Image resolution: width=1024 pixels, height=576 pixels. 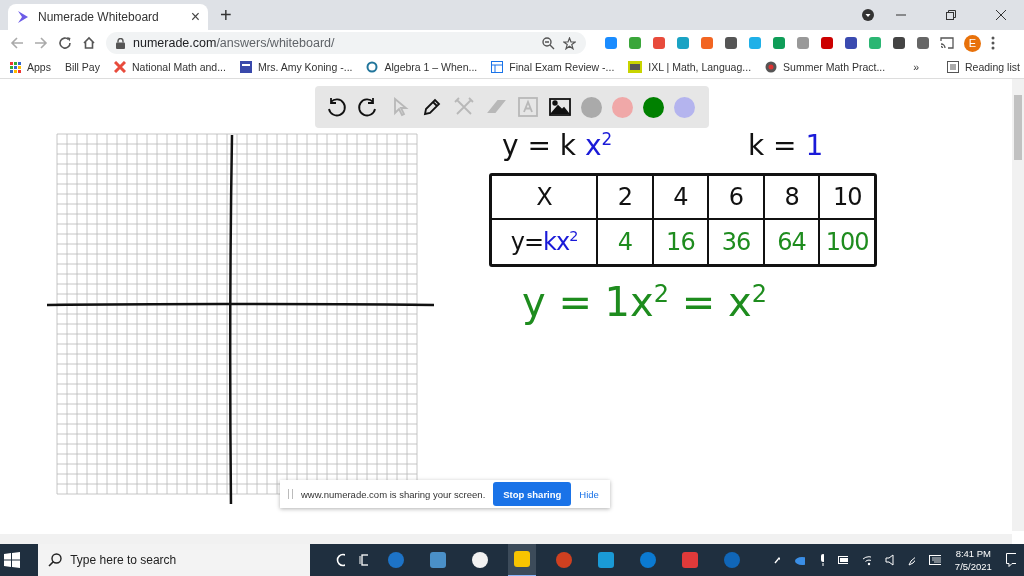 What do you see at coordinates (522, 559) in the screenshot?
I see `taskbar-app-icon` at bounding box center [522, 559].